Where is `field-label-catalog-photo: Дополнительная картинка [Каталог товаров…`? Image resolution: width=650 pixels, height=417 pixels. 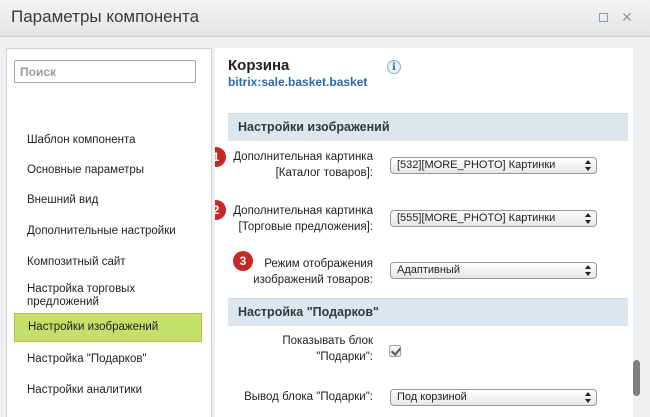 field-label-catalog-photo: Дополнительная картинка [Каталог товаров… is located at coordinates (303, 165).